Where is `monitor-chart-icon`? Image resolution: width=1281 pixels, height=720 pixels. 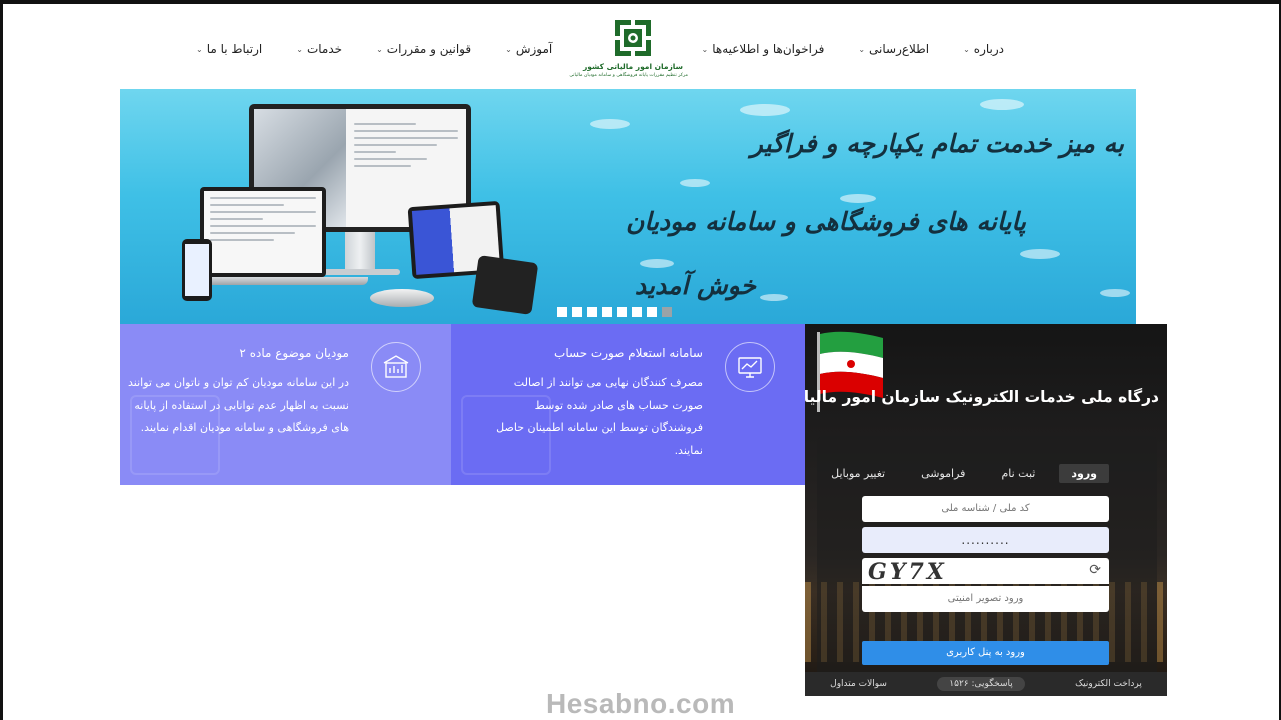
monitor-chart-icon is located at coordinates (750, 367).